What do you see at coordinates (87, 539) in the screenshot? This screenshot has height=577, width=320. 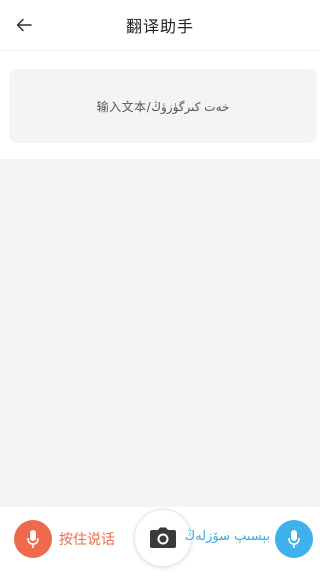 I see `chinese-voice-label: 按住说话` at bounding box center [87, 539].